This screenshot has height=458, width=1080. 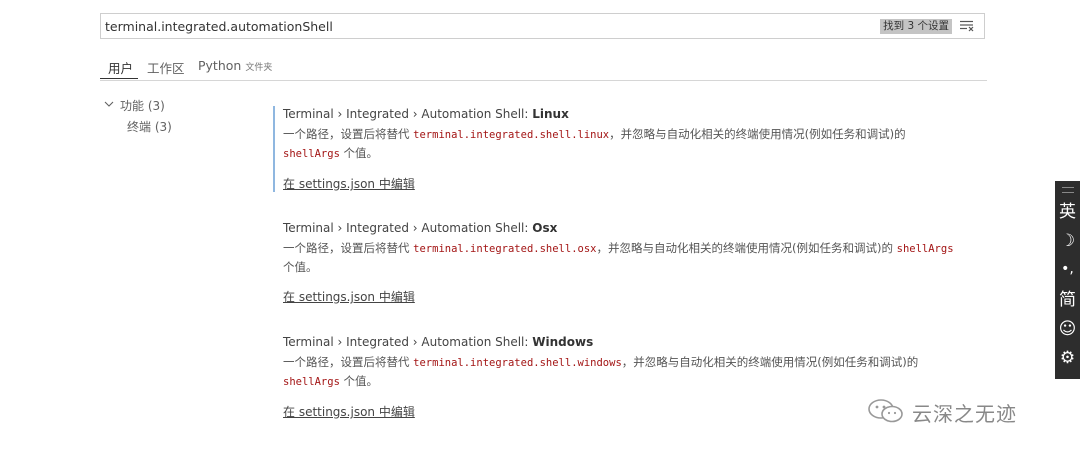 I want to click on search-result-count: 找到 3 个设置, so click(x=916, y=26).